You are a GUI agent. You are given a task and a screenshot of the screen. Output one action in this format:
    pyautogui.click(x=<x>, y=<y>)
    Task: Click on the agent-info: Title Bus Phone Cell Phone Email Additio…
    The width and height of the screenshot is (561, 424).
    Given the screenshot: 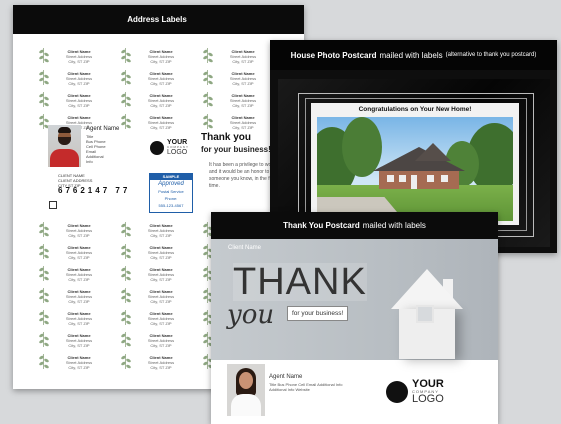 What is the action you would take?
    pyautogui.click(x=96, y=149)
    